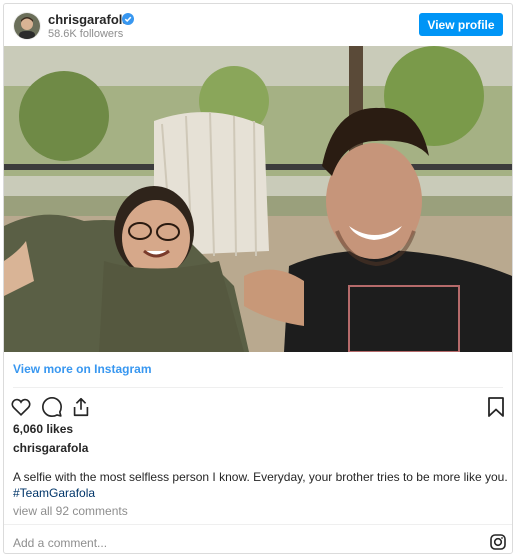  What do you see at coordinates (258, 524) in the screenshot?
I see `footer-divider` at bounding box center [258, 524].